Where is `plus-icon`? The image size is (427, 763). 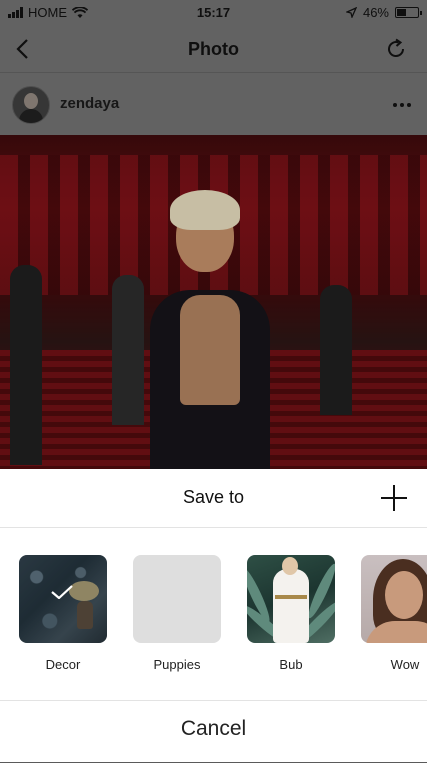
plus-icon is located at coordinates (394, 498).